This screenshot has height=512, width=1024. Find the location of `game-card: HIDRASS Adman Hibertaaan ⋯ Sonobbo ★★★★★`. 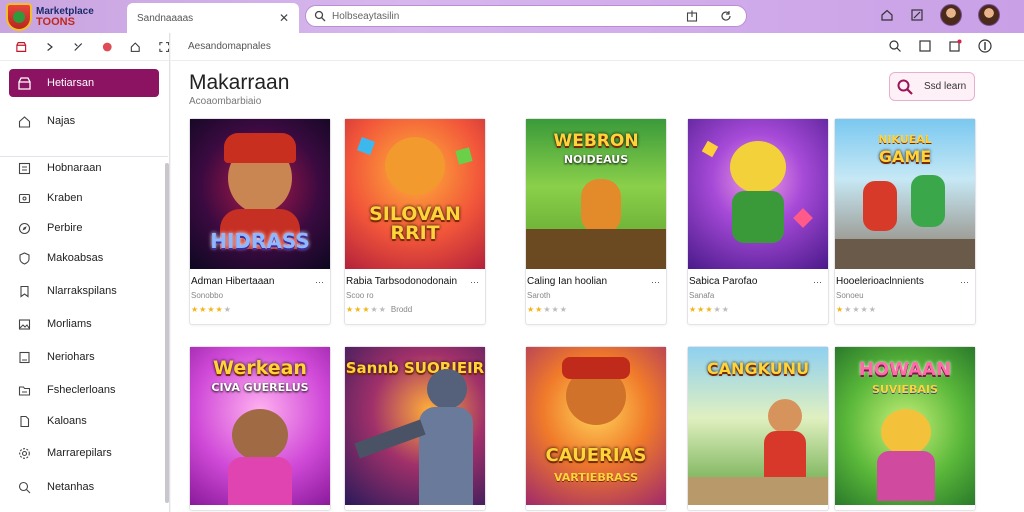

game-card: HIDRASS Adman Hibertaaan ⋯ Sonobbo ★★★★★ is located at coordinates (260, 221).